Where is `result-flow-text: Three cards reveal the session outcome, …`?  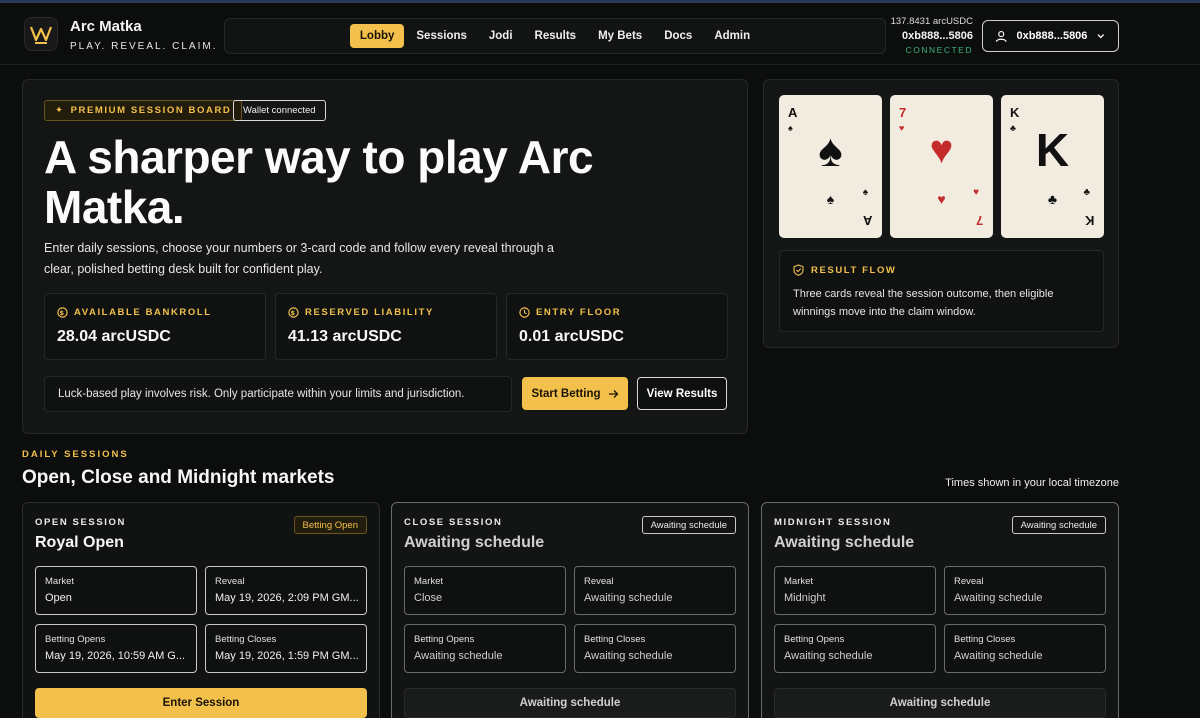 result-flow-text: Three cards reveal the session outcome, … is located at coordinates (923, 303).